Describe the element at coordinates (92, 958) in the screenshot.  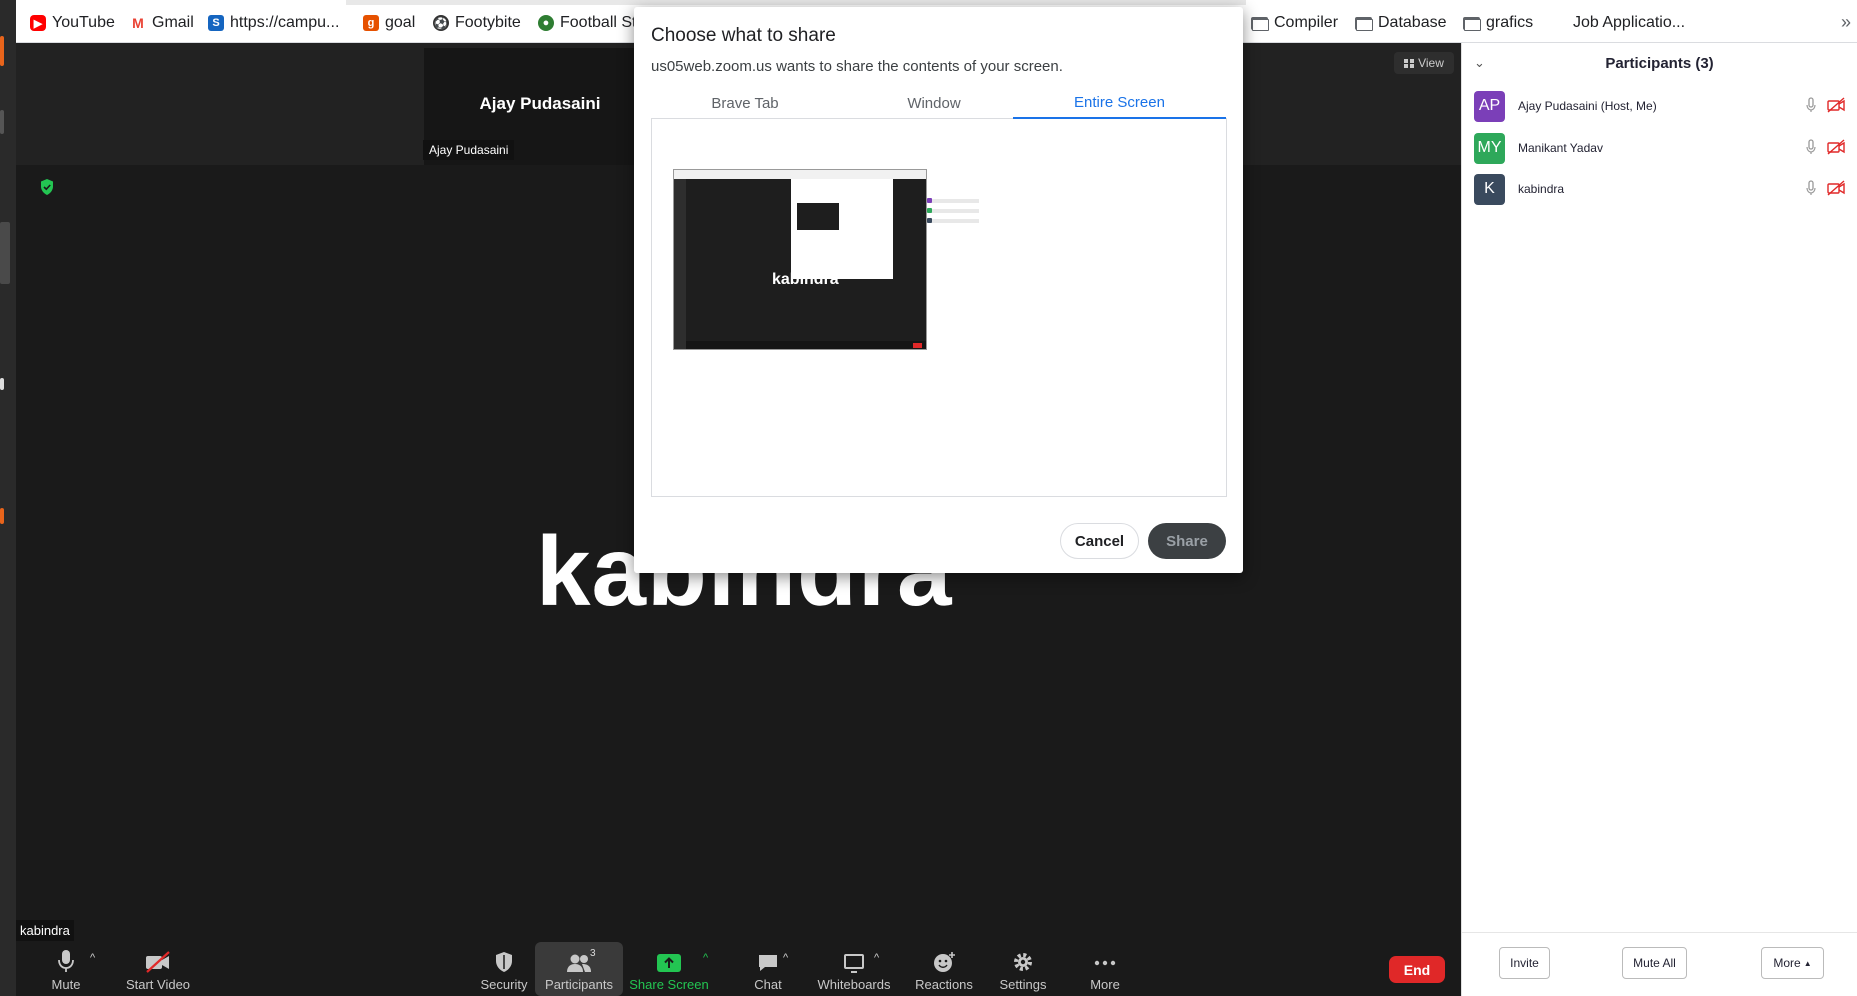
I see `audio-options-caret-icon: ^` at that location.